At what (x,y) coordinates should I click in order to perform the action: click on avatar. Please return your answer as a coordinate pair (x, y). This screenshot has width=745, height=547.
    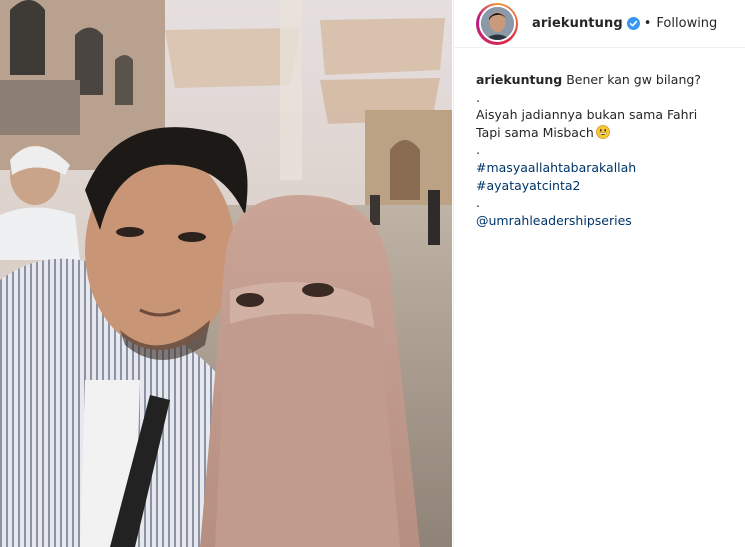
    Looking at the image, I should click on (497, 23).